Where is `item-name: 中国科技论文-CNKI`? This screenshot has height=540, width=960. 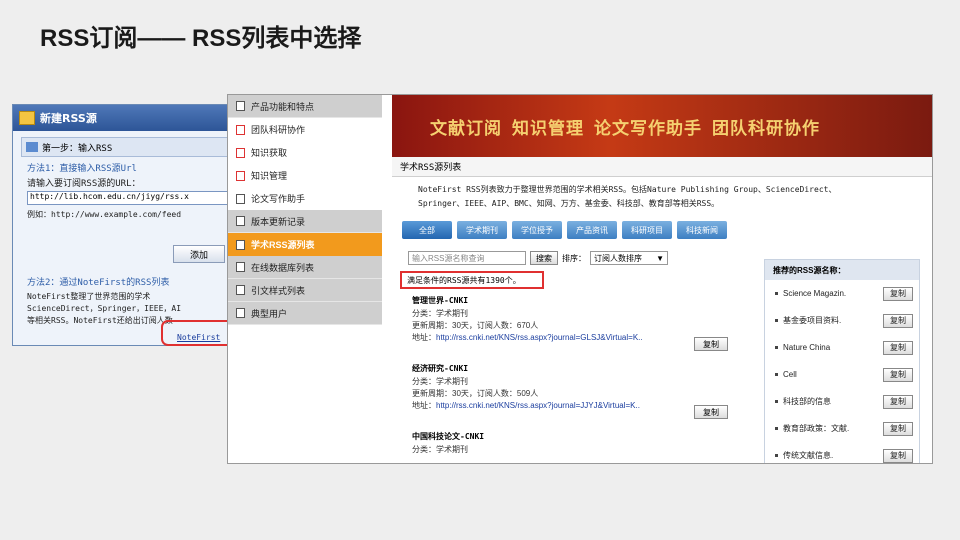
item-name: 中国科技论文-CNKI is located at coordinates (577, 437).